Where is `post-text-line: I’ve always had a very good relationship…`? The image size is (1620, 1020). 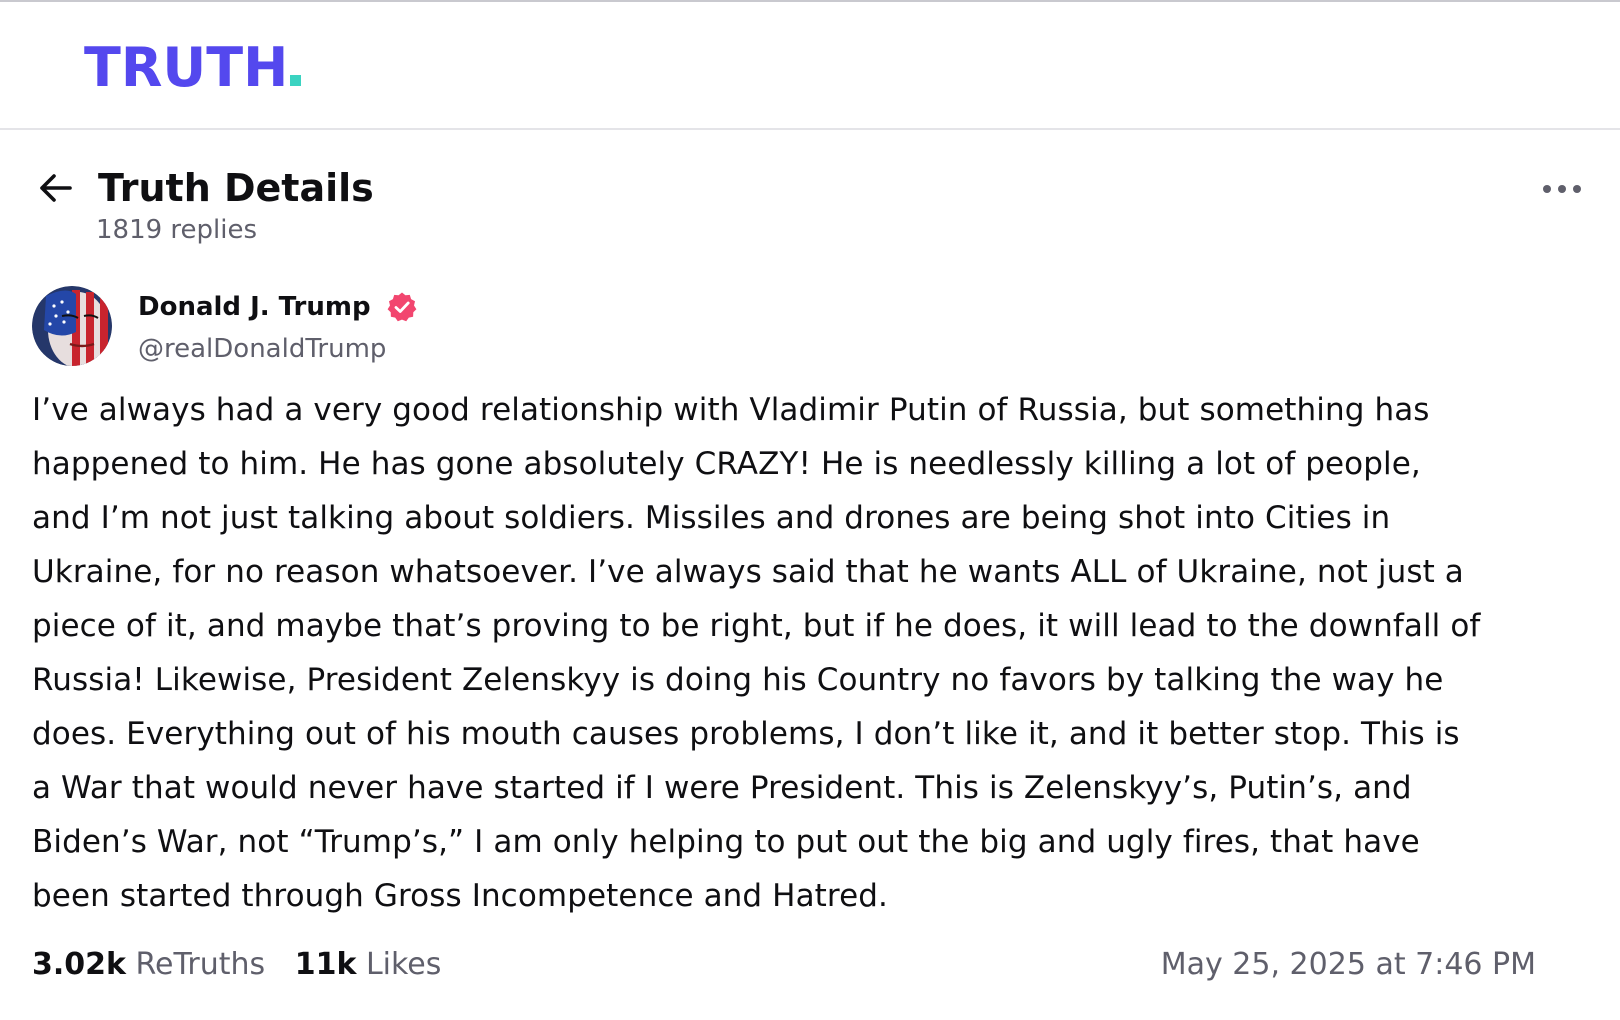
post-text-line: I’ve always had a very good relationship… is located at coordinates (731, 410).